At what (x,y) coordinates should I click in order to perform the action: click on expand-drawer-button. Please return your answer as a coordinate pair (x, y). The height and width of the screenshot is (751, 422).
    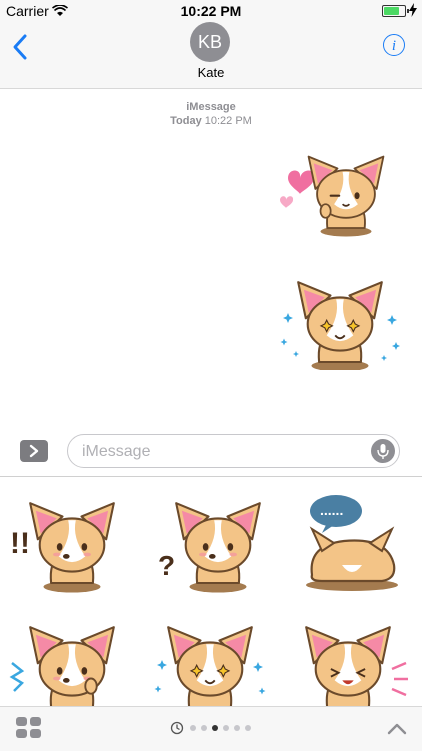
    Looking at the image, I should click on (397, 729).